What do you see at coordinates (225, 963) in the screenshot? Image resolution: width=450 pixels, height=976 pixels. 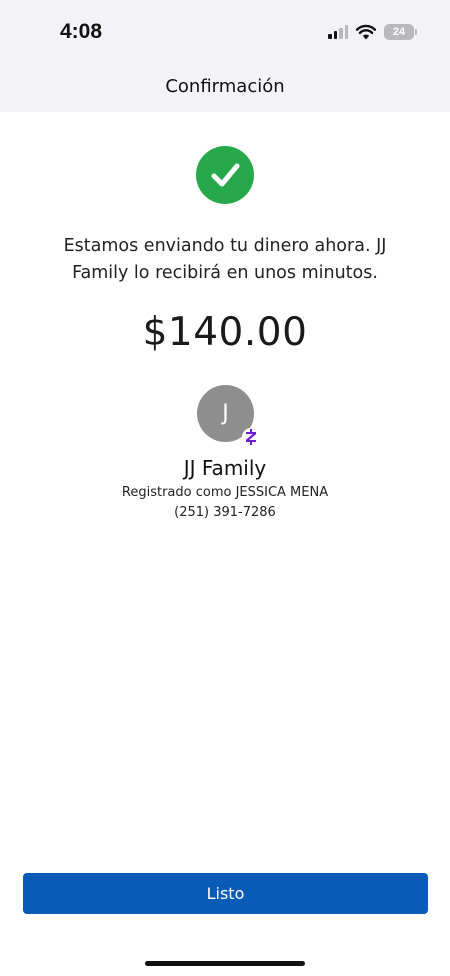 I see `home-indicator` at bounding box center [225, 963].